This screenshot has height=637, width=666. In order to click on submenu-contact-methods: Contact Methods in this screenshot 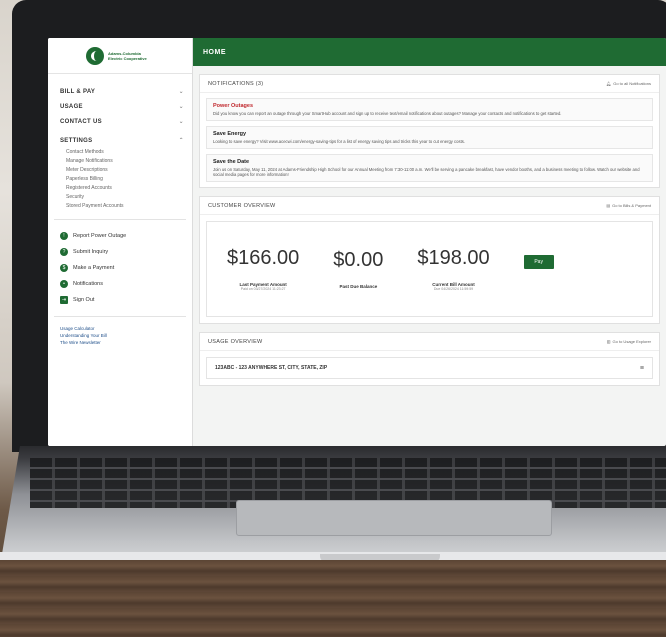, I will do `click(129, 152)`.